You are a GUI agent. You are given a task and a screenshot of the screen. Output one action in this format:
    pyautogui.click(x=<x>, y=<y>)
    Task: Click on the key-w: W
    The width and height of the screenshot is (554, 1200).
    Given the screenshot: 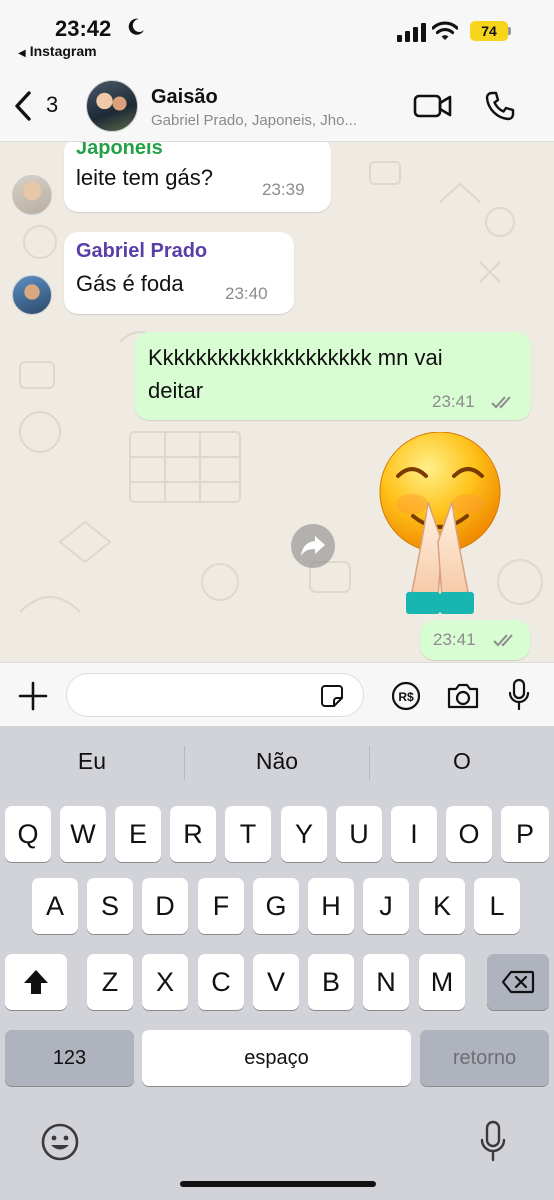 What is the action you would take?
    pyautogui.click(x=83, y=834)
    